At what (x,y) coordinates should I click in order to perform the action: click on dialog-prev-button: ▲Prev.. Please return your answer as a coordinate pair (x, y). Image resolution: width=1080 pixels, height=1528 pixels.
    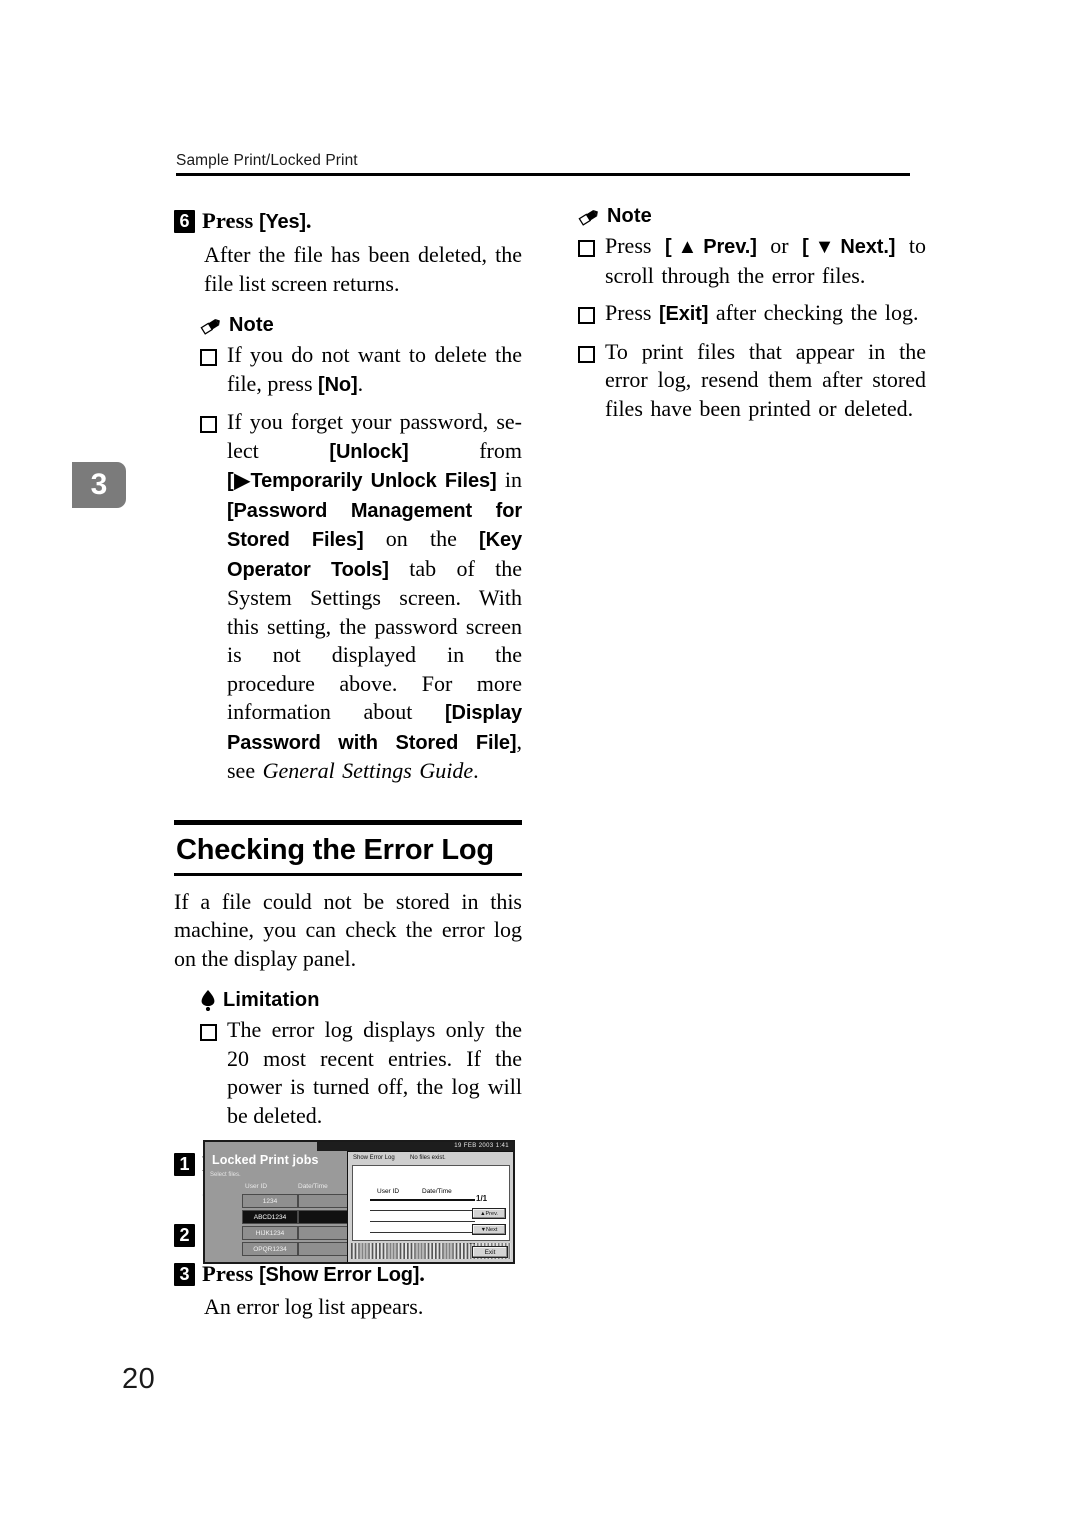
    Looking at the image, I should click on (489, 1213).